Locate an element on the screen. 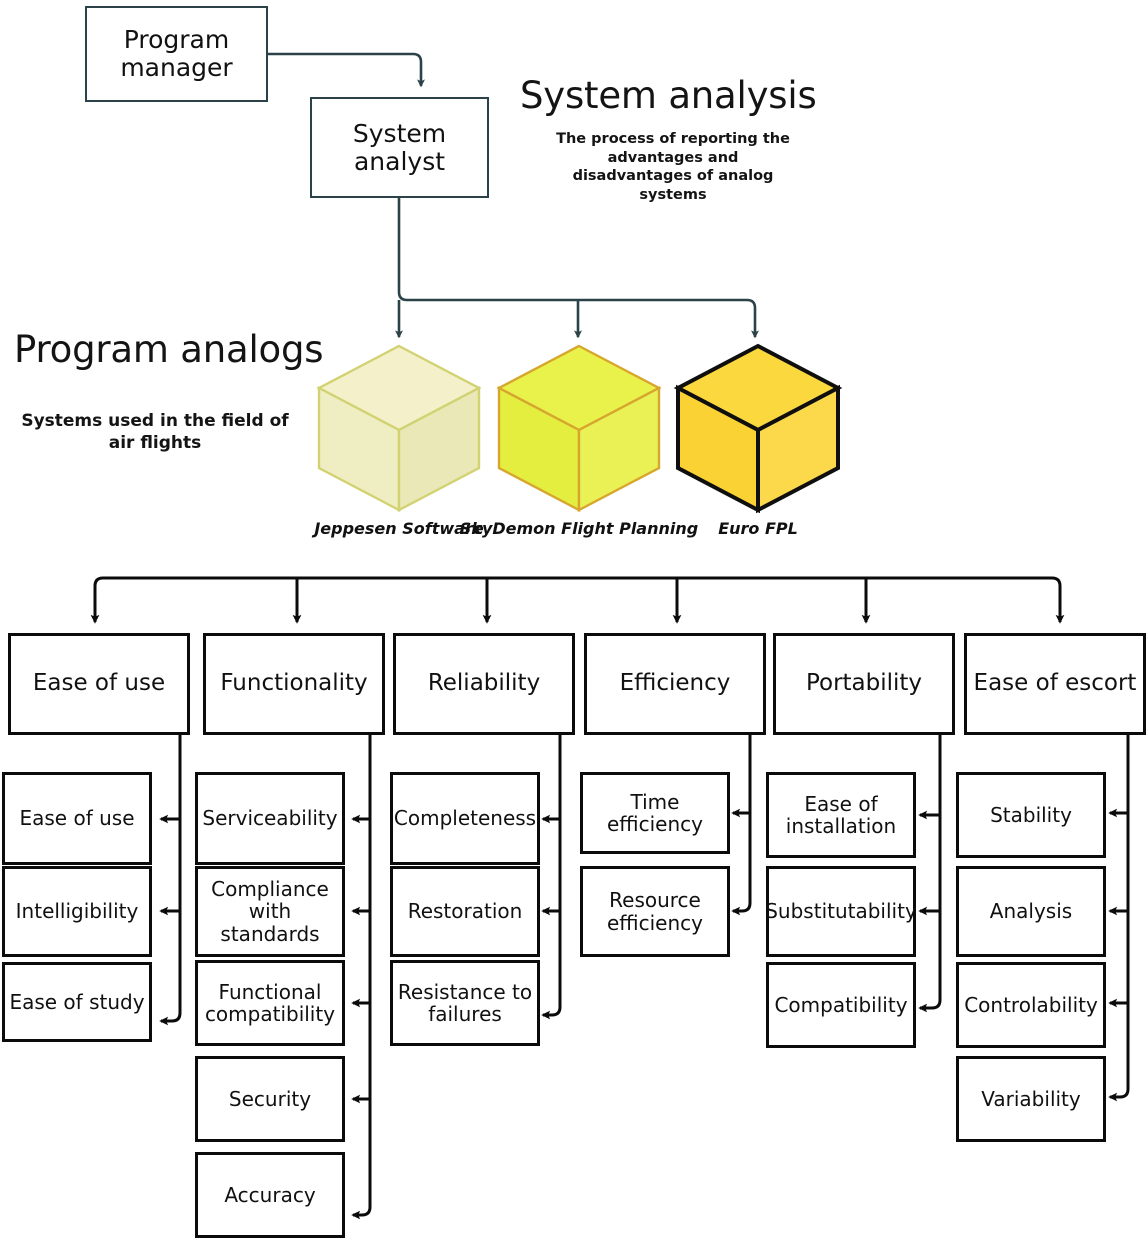  criteria-box-ease-of-escort: Ease of escort is located at coordinates (1055, 684).